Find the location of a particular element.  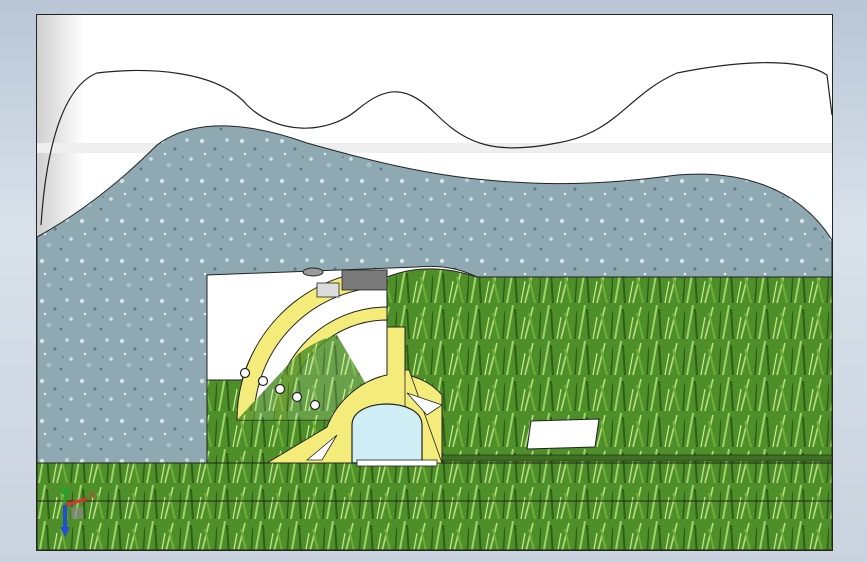

rail-track is located at coordinates (634, 458).